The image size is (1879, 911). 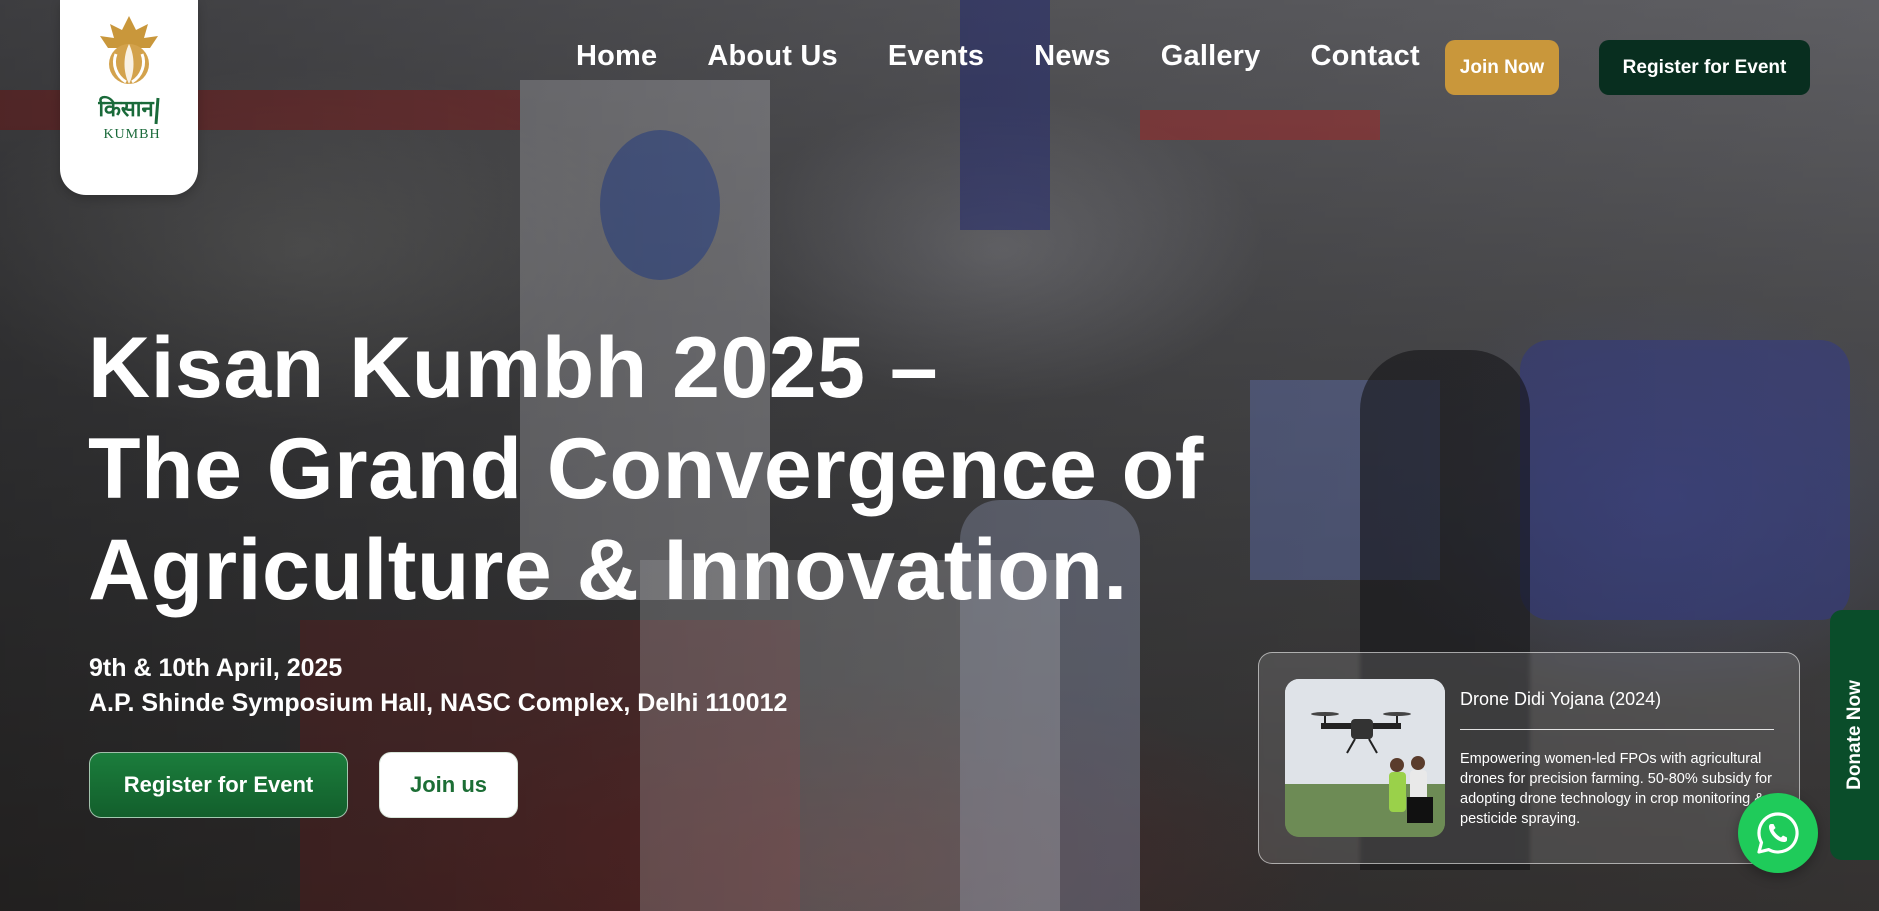 What do you see at coordinates (131, 134) in the screenshot?
I see `logo-brand-text: KUMBH` at bounding box center [131, 134].